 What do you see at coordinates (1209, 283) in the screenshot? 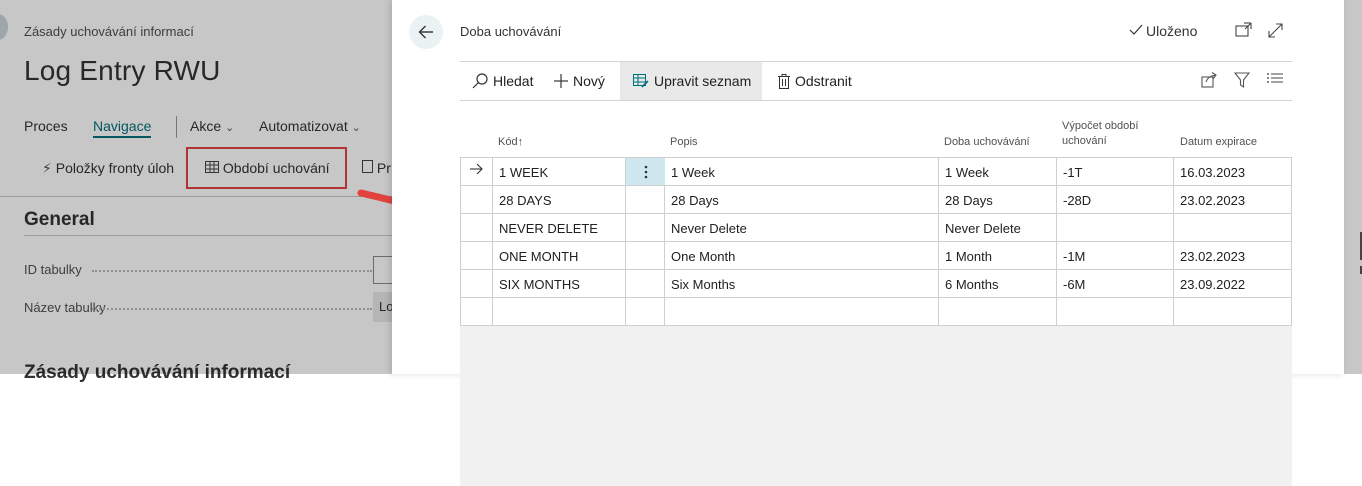
I see `cell-expiry: 23.09.2022` at bounding box center [1209, 283].